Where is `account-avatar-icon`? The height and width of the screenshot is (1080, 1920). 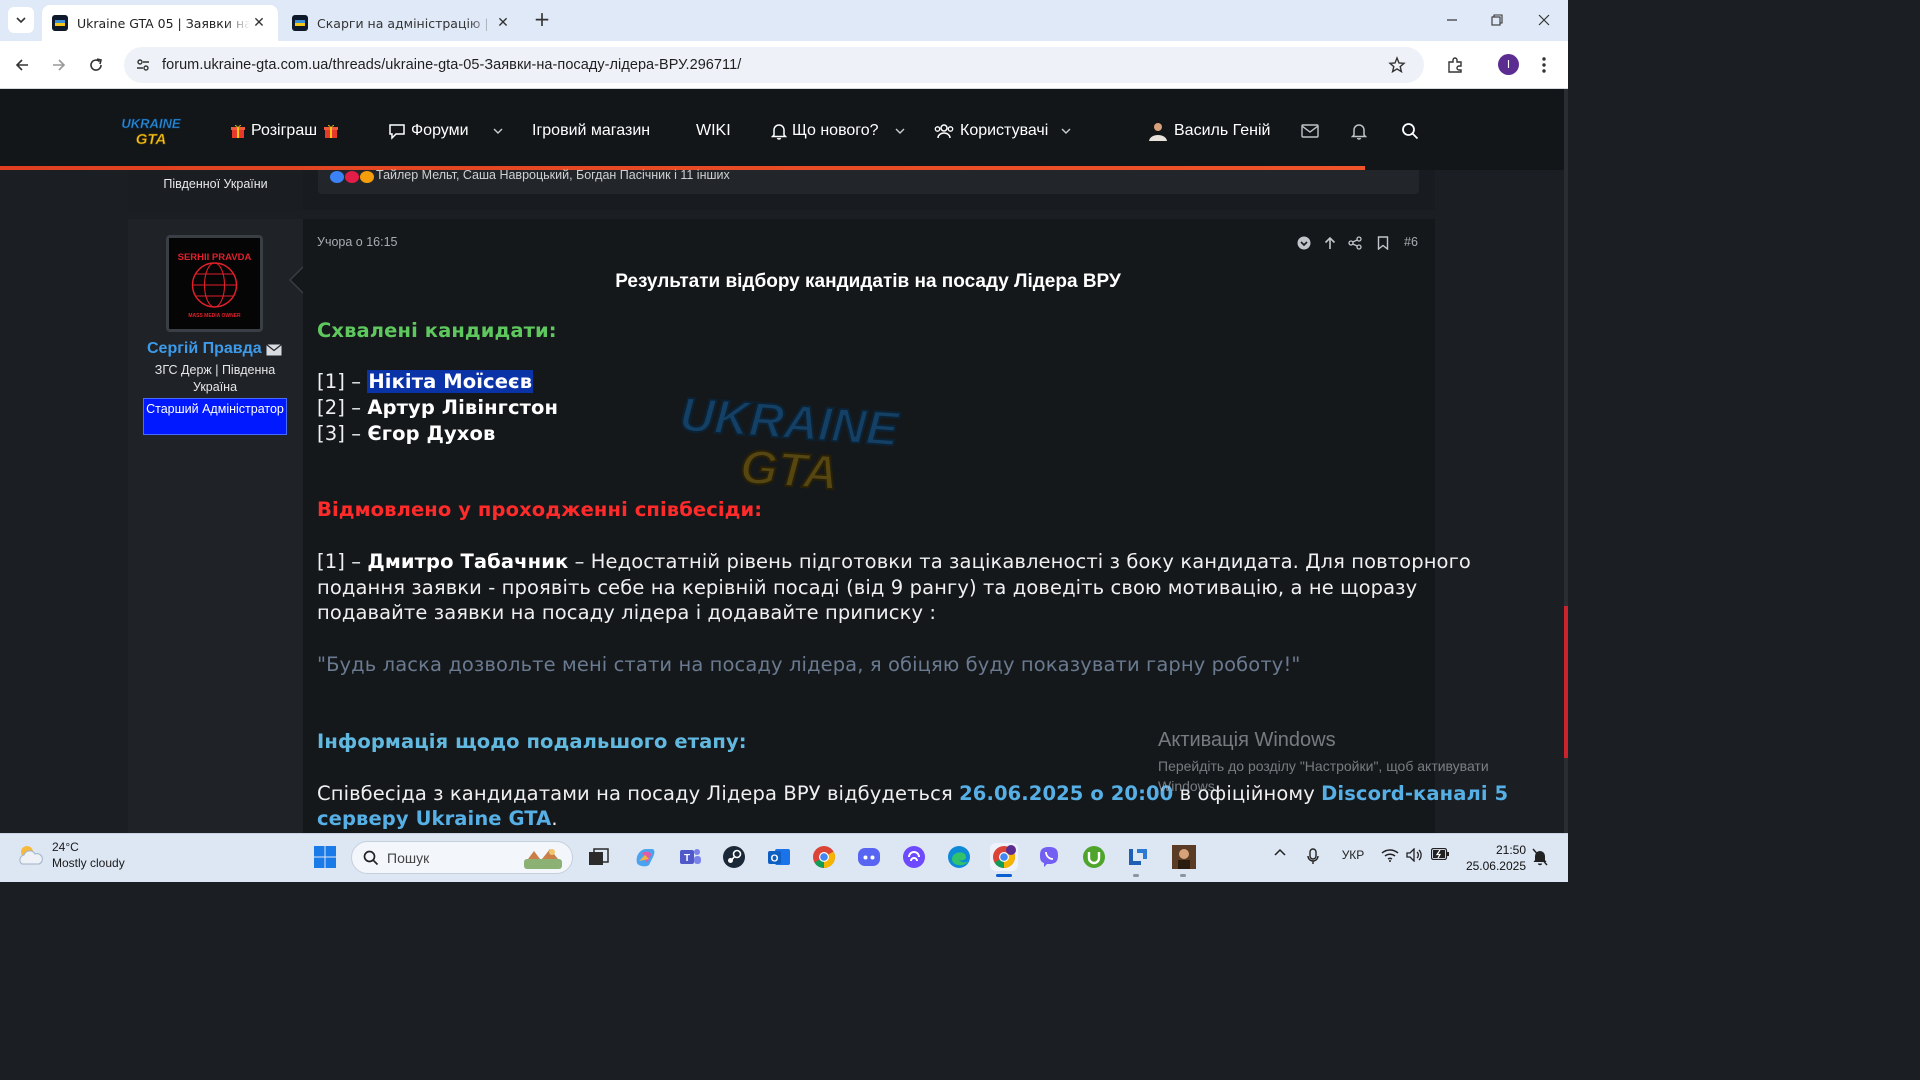
account-avatar-icon is located at coordinates (1158, 131).